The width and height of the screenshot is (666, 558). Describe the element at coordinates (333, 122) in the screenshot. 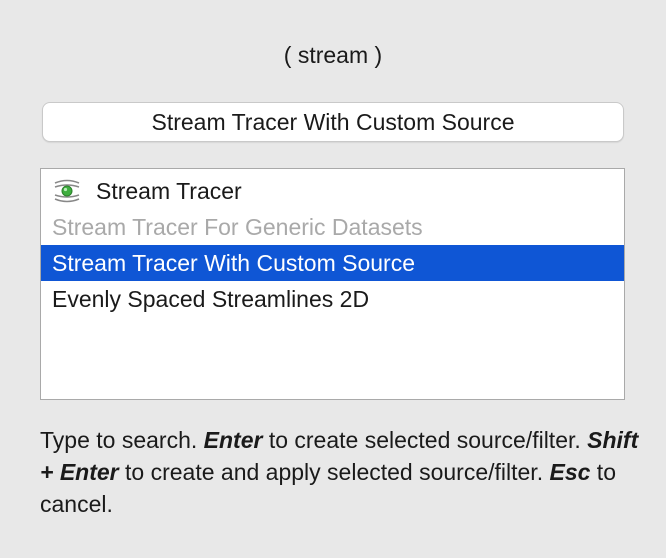

I see `search-input: Stream Tracer With Custom Source` at that location.